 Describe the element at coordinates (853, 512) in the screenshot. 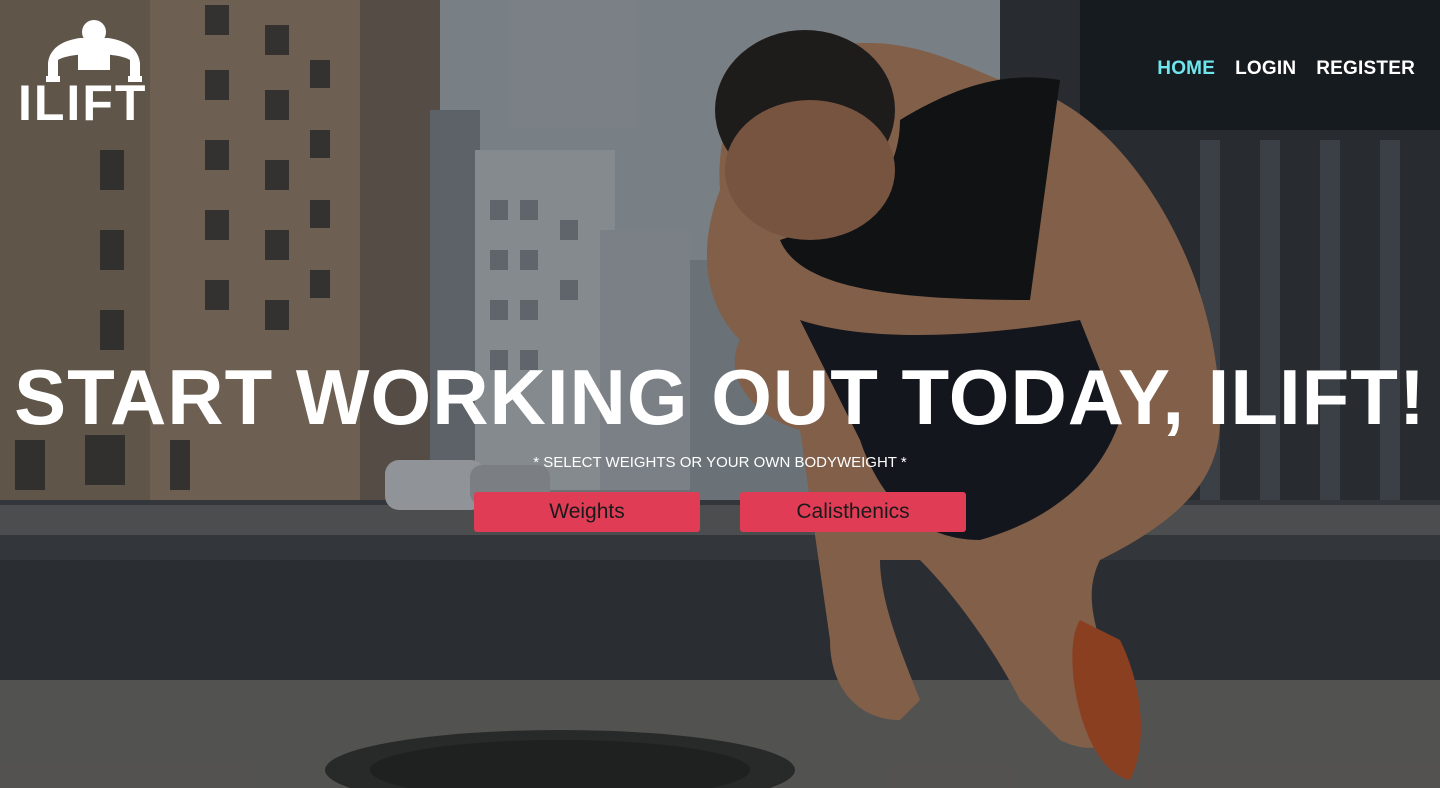

I see `calisthenics-button: Calisthenics` at that location.